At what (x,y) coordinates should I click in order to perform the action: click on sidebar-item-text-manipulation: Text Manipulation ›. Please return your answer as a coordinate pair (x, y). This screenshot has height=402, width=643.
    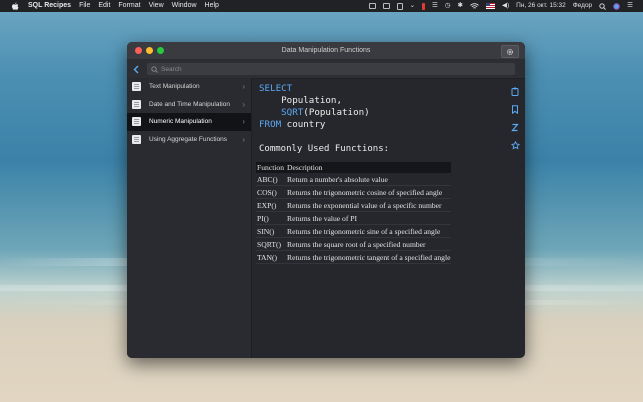
    Looking at the image, I should click on (189, 87).